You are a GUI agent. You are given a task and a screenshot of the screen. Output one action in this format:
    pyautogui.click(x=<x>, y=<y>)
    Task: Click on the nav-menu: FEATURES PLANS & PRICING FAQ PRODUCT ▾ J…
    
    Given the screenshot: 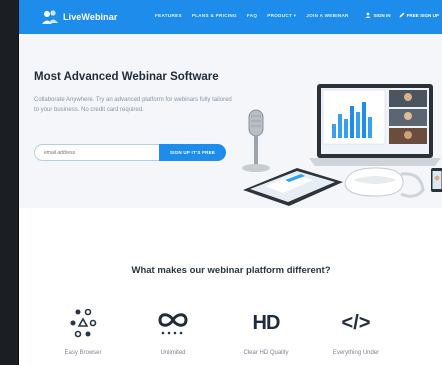 What is the action you would take?
    pyautogui.click(x=252, y=16)
    